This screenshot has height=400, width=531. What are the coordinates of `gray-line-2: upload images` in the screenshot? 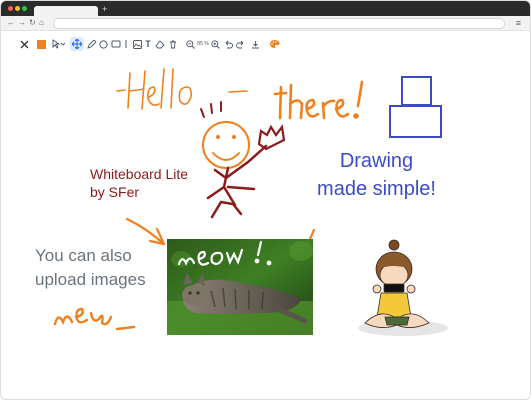 It's located at (90, 279).